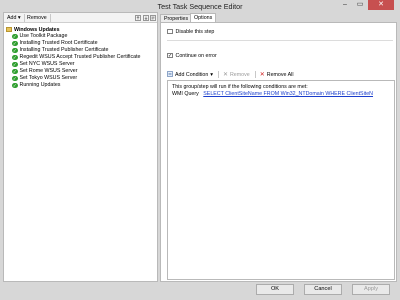 The height and width of the screenshot is (300, 400). I want to click on disable-step-row: Disable this step, so click(190, 31).